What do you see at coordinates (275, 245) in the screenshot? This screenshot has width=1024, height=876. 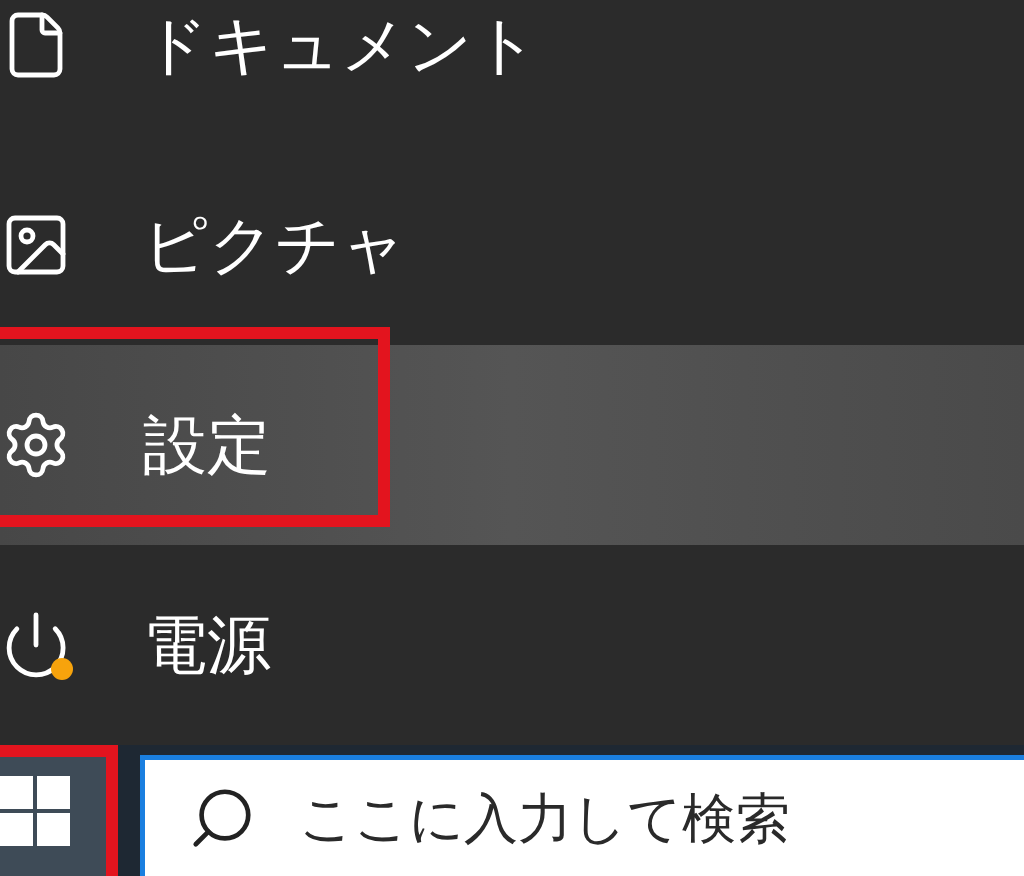 I see `menu-label: ピクチャ` at bounding box center [275, 245].